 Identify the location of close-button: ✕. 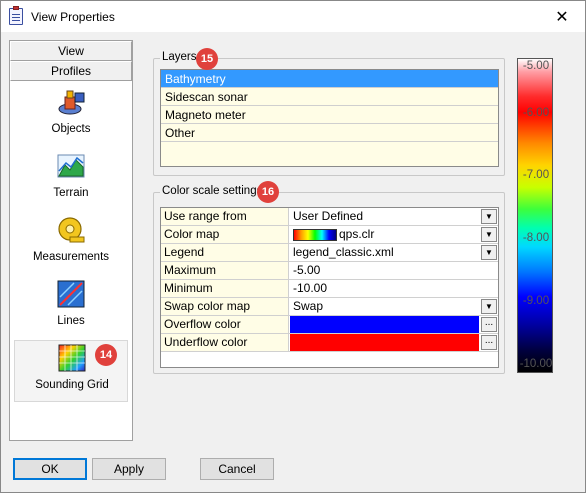
(562, 16).